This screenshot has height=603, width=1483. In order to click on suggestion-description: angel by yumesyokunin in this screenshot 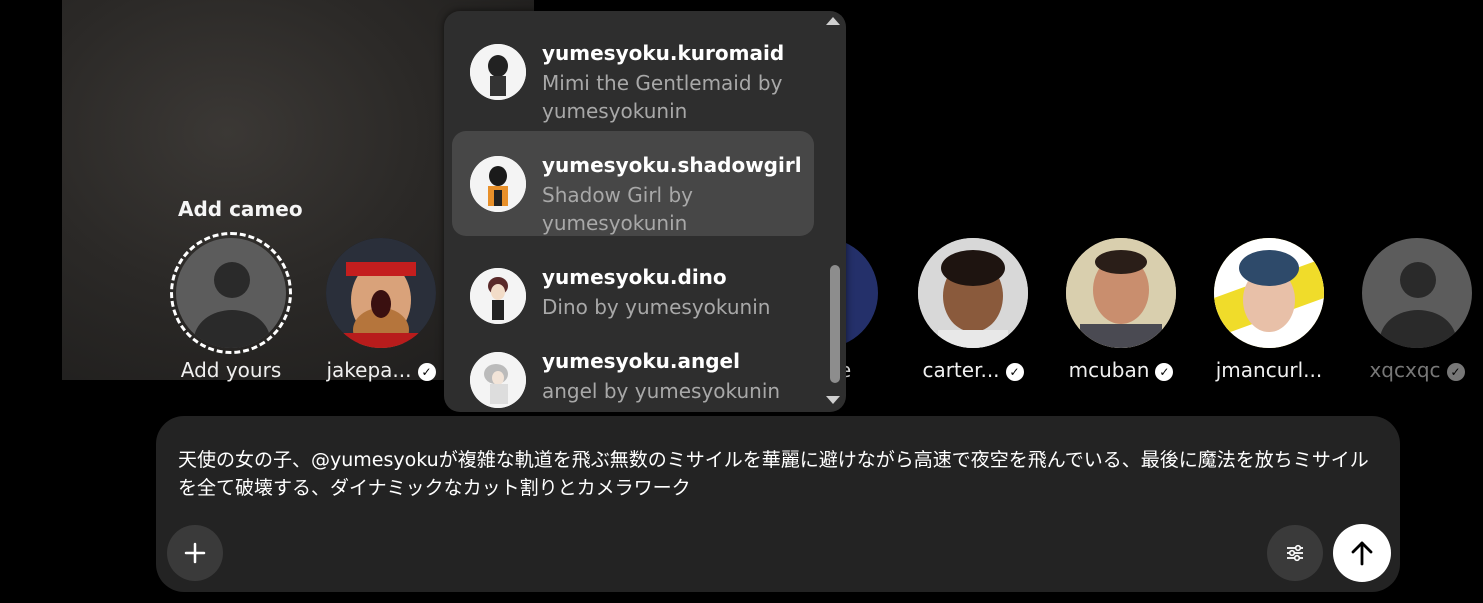, I will do `click(661, 391)`.